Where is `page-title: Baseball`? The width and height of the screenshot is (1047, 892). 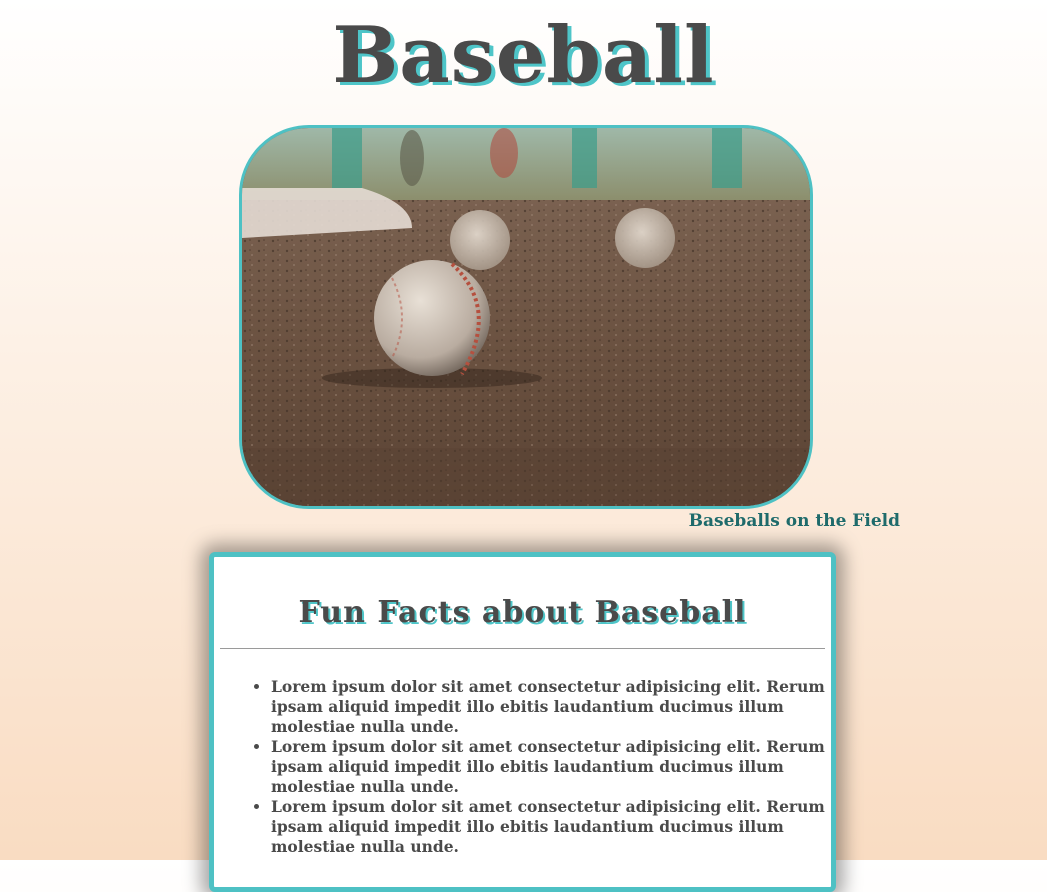 page-title: Baseball is located at coordinates (523, 55).